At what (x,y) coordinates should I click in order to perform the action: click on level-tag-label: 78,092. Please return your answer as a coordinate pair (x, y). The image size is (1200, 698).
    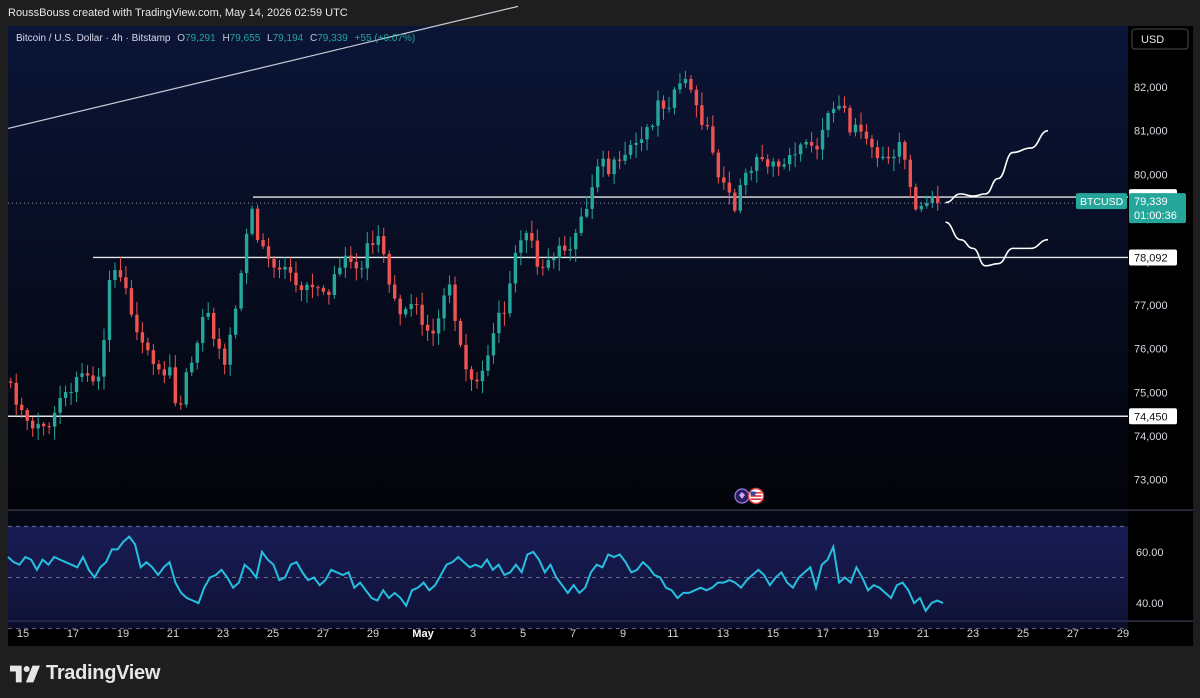
    Looking at the image, I should click on (1151, 258).